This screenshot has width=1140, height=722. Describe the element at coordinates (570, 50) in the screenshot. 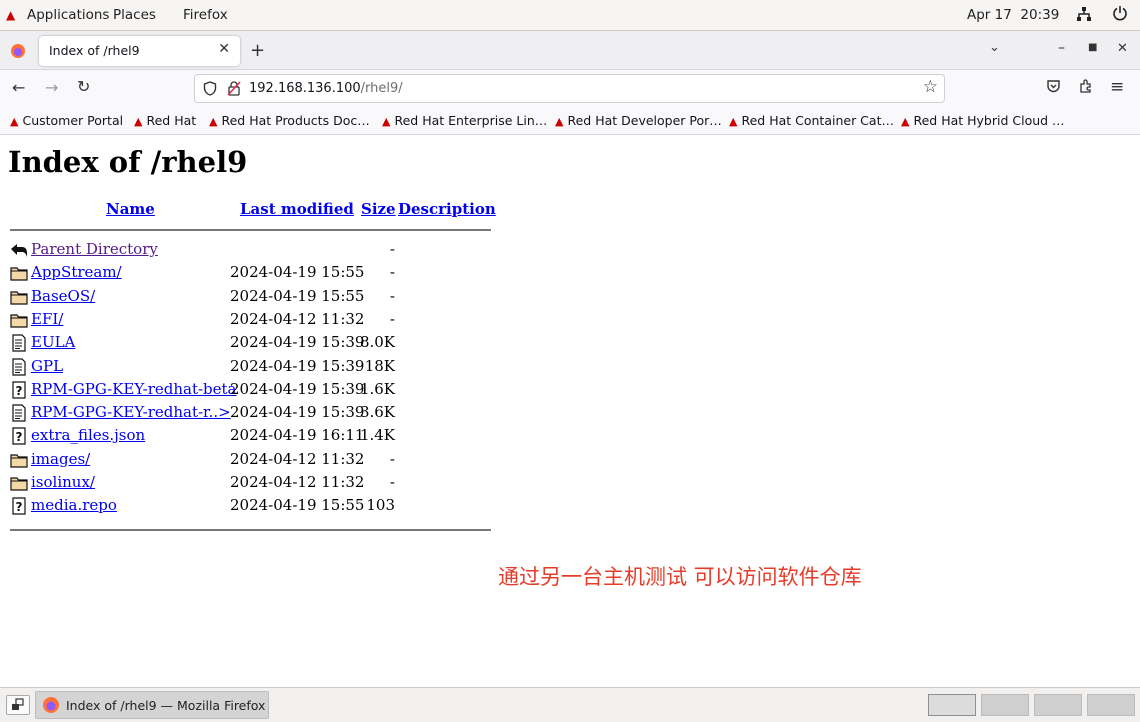

I see `tab-bar: Index of /rhel9 ✕ + ⌄ – ■ ✕` at that location.